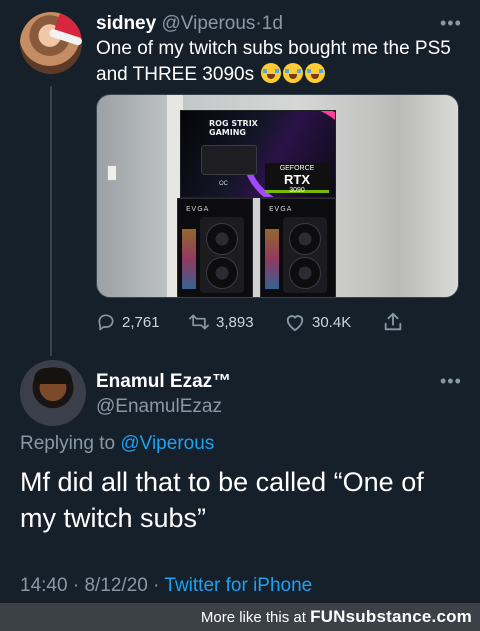  What do you see at coordinates (258, 154) in the screenshot?
I see `rog-strix-gpu-box: ROG STRIX GAMING OC GEFORCE RTX 3090` at bounding box center [258, 154].